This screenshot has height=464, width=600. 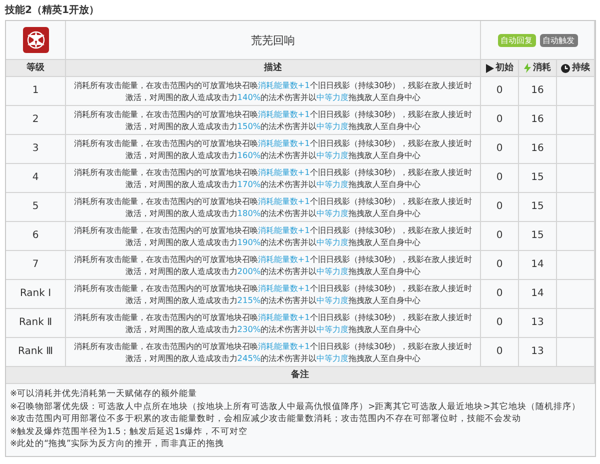 I want to click on level-cell: Rank Ⅱ, so click(x=36, y=323).